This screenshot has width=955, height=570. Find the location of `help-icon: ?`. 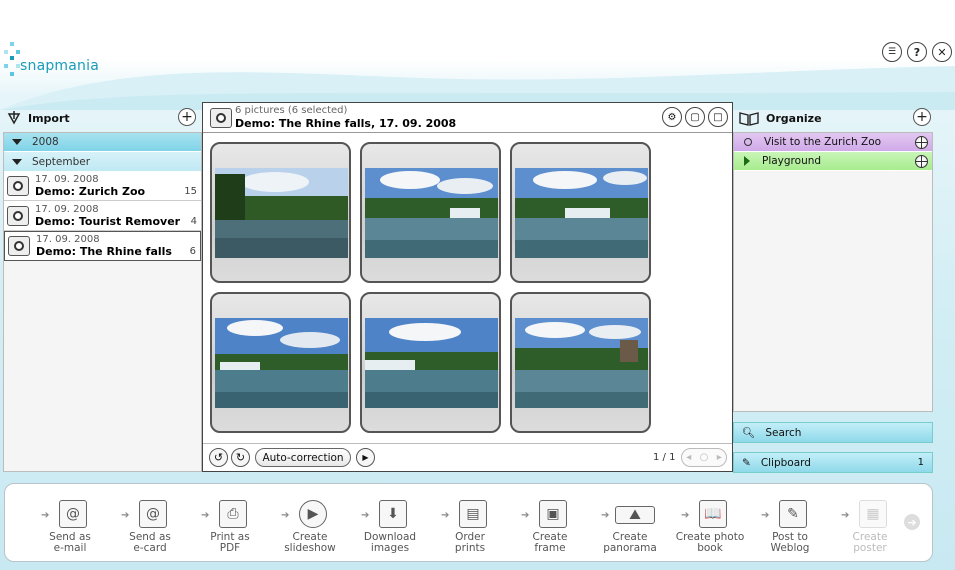

help-icon: ? is located at coordinates (917, 52).